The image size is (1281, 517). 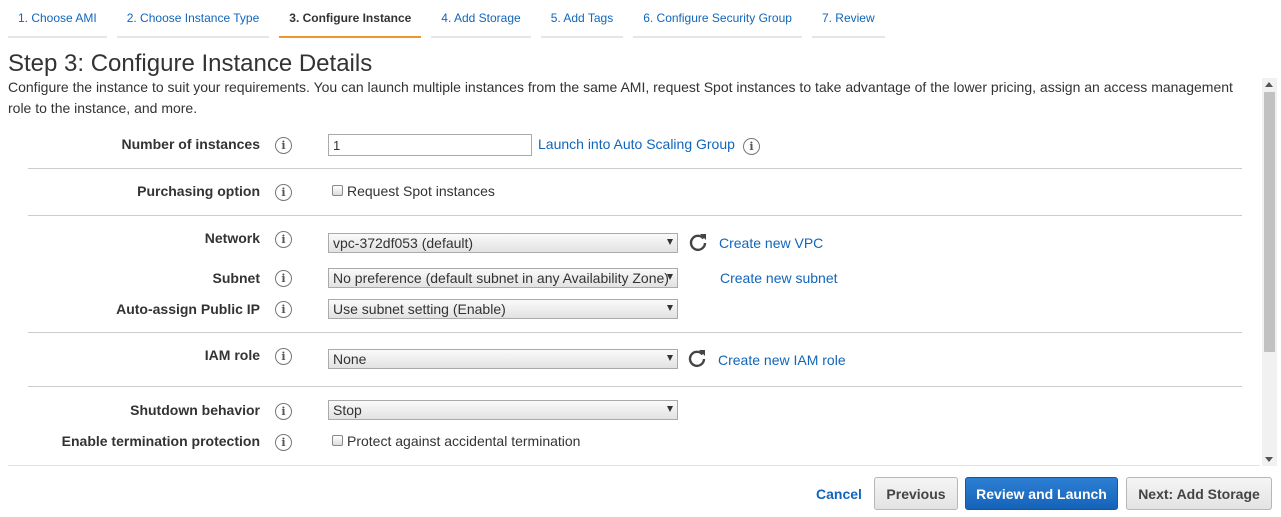 What do you see at coordinates (160, 441) in the screenshot?
I see `termination-protection-label: Enable termination protection` at bounding box center [160, 441].